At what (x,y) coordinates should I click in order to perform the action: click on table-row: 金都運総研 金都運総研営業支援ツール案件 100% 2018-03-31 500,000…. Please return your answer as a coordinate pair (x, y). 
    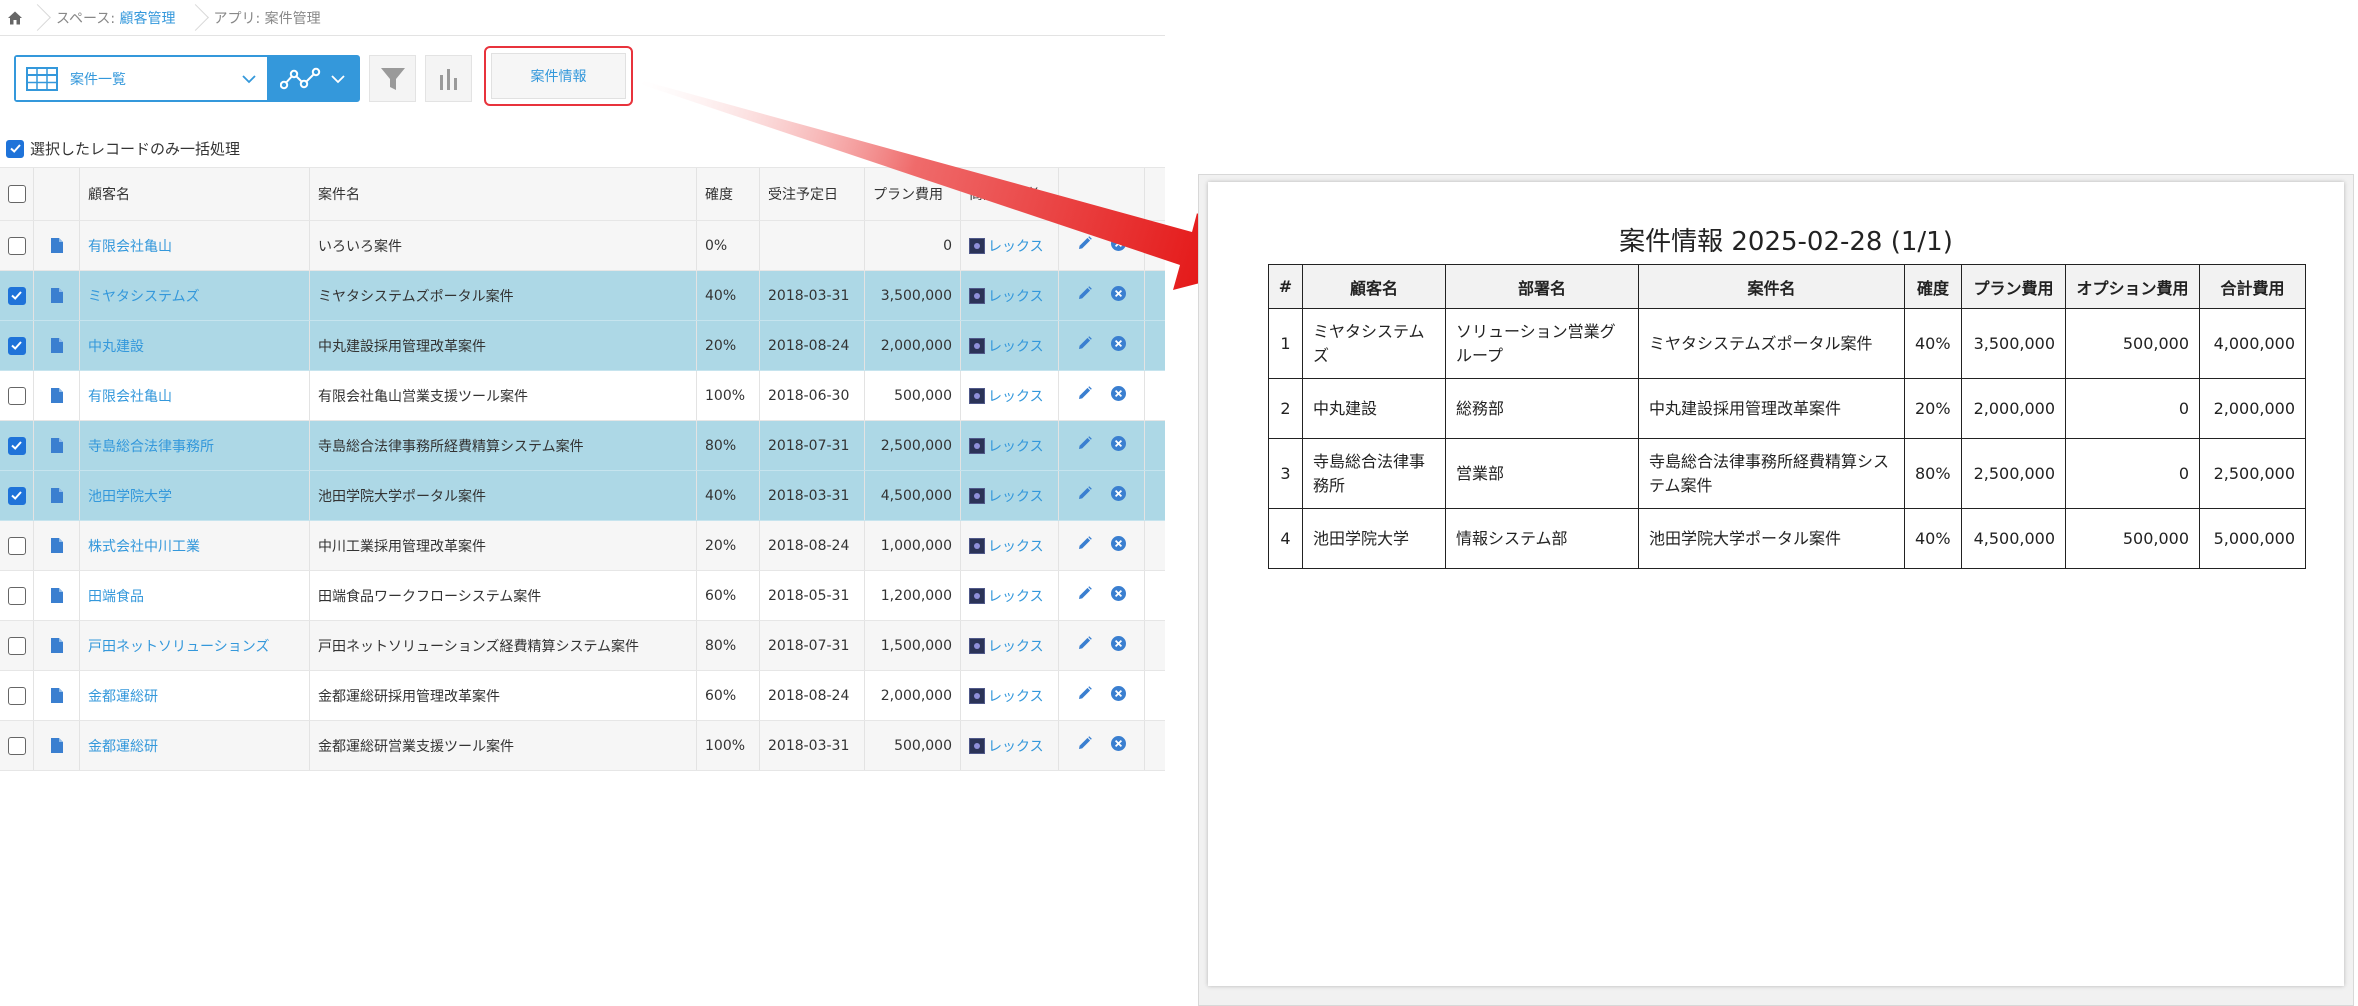
    Looking at the image, I should click on (582, 746).